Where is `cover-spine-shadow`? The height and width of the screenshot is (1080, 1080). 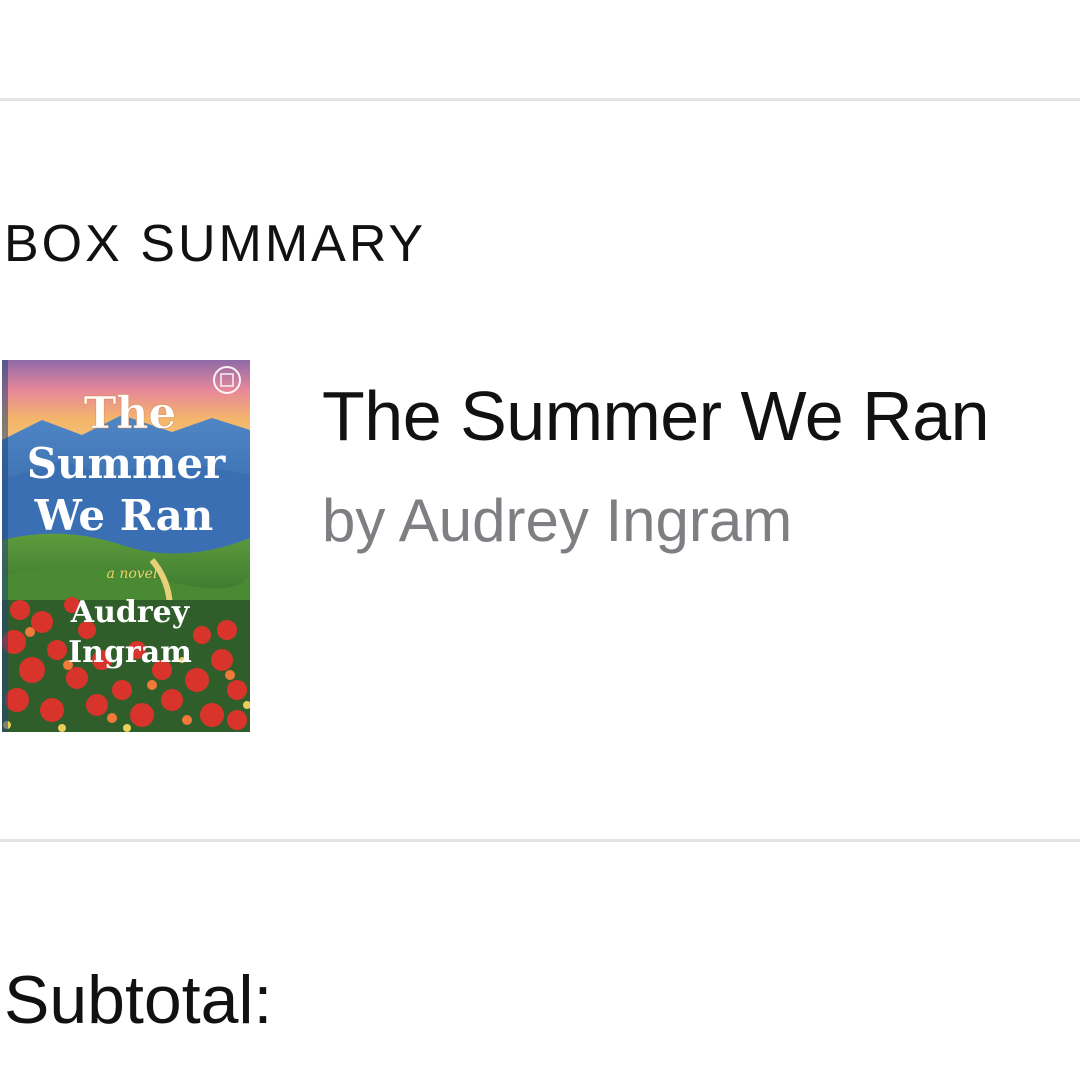
cover-spine-shadow is located at coordinates (5, 546).